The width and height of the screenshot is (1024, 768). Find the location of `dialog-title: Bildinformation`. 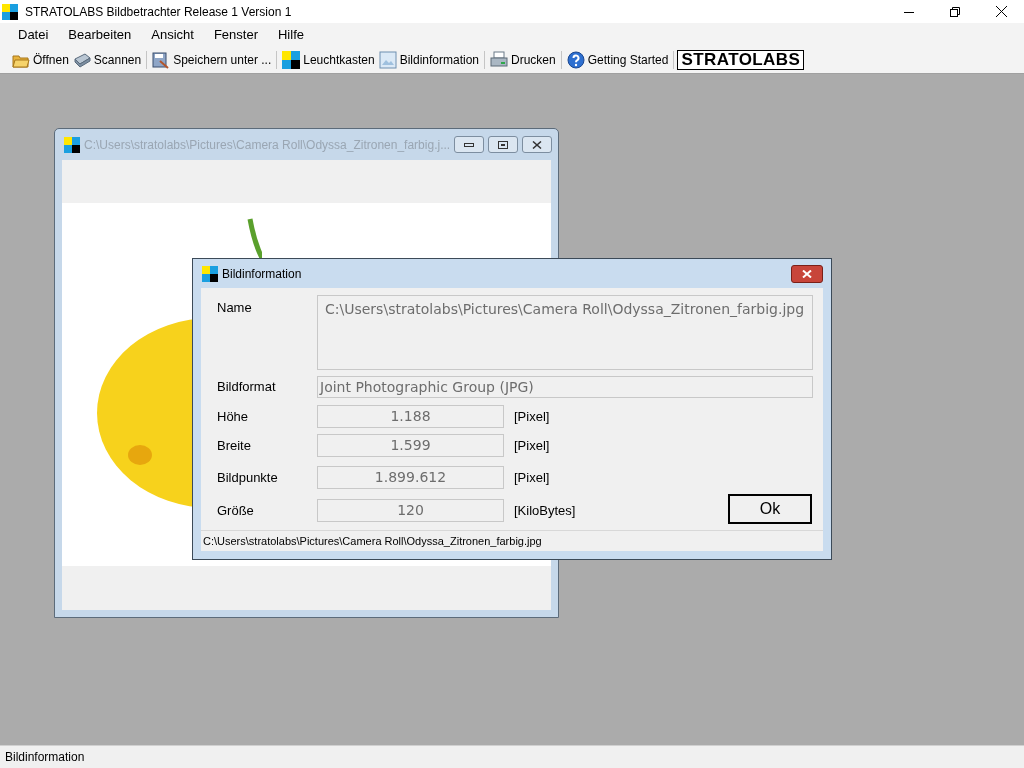

dialog-title: Bildinformation is located at coordinates (262, 274).